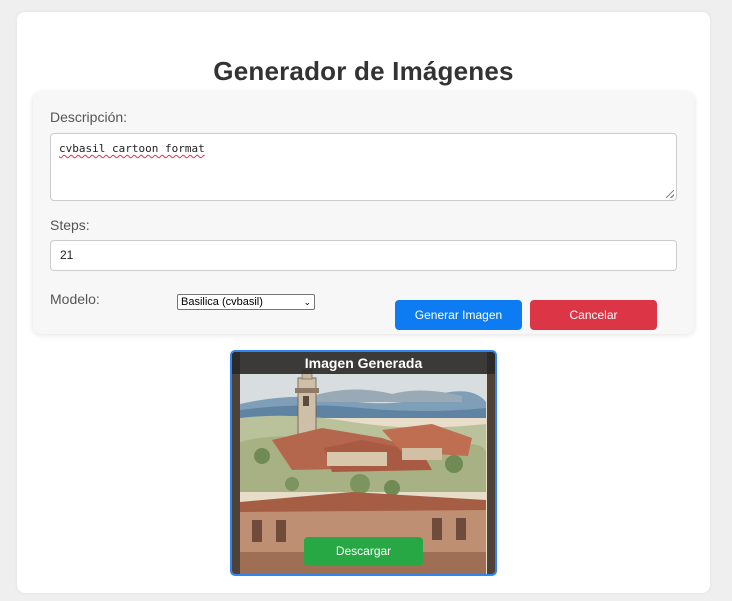 This screenshot has width=732, height=601. Describe the element at coordinates (89, 117) in the screenshot. I see `description-label: Descripción:` at that location.